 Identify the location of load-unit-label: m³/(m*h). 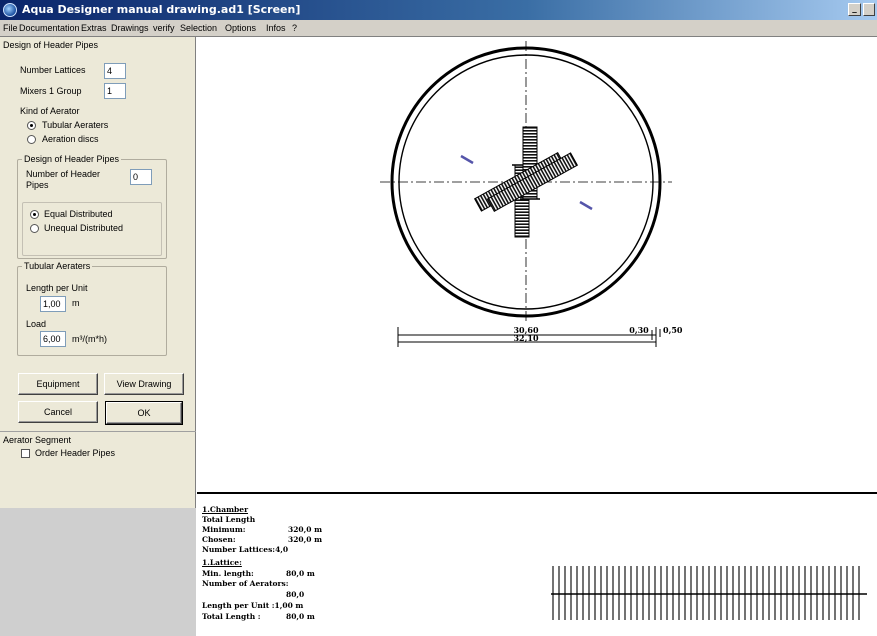
(89, 339).